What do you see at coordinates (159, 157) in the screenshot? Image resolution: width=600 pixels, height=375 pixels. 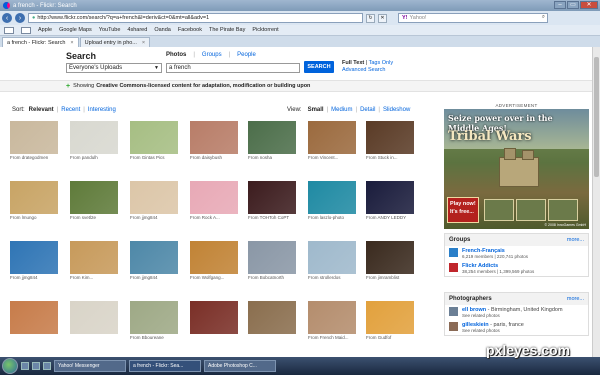 I see `photo-owner-link: From Gintas Pics` at bounding box center [159, 157].